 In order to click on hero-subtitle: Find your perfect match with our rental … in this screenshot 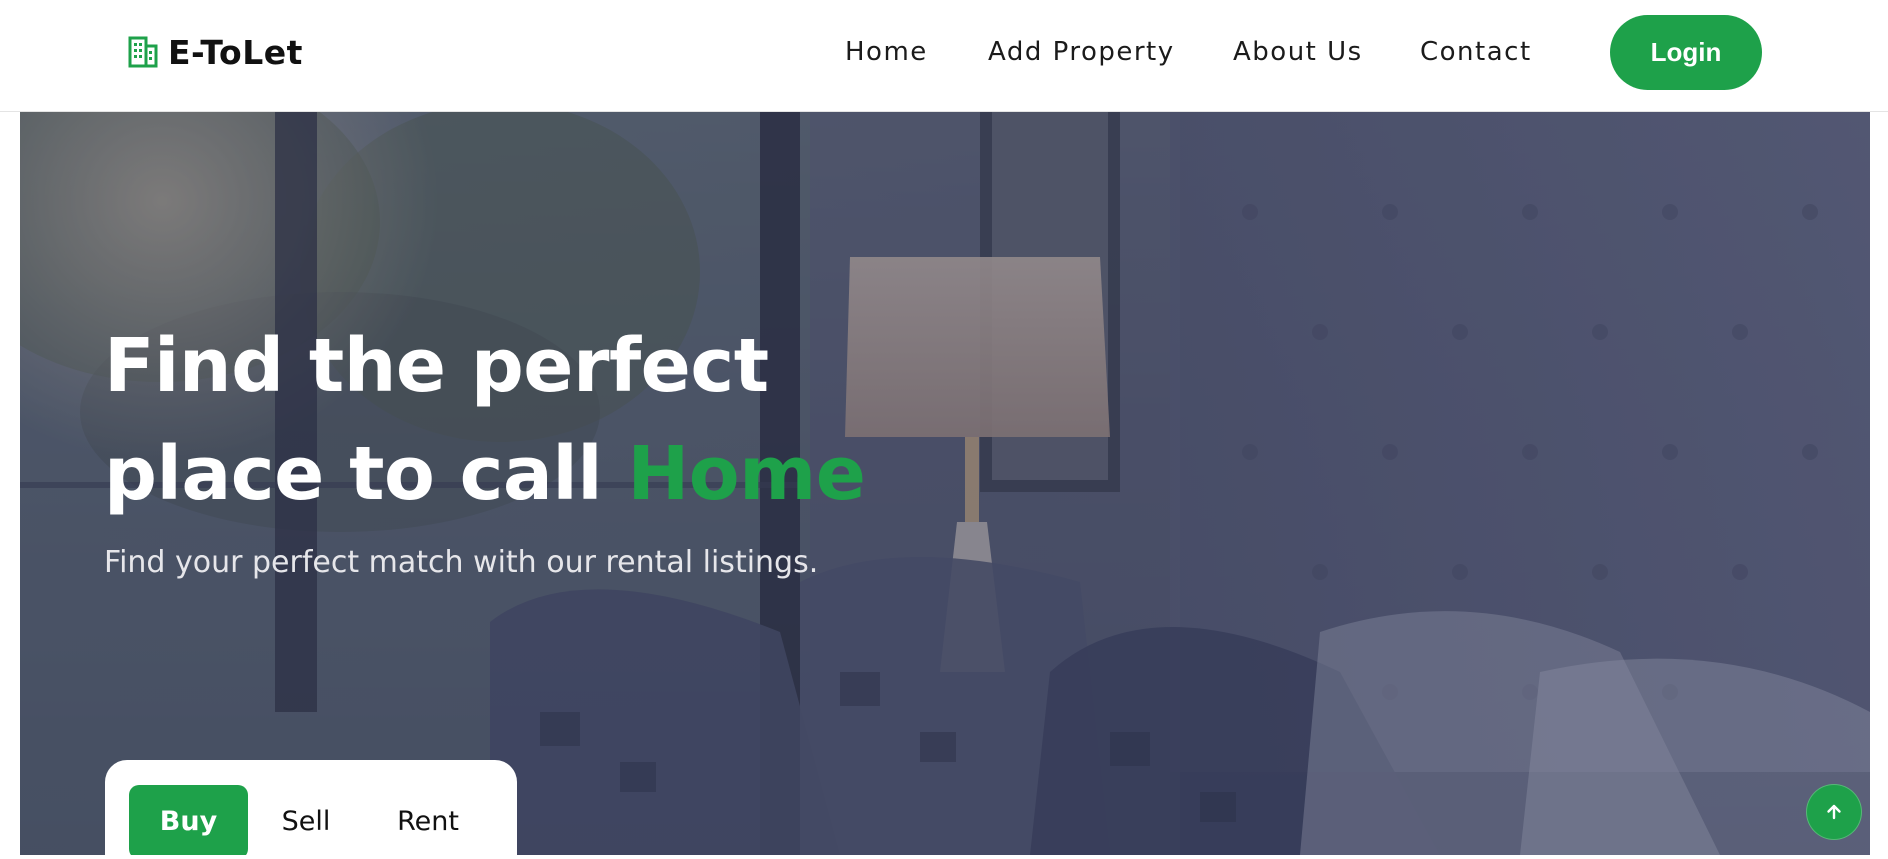, I will do `click(461, 562)`.